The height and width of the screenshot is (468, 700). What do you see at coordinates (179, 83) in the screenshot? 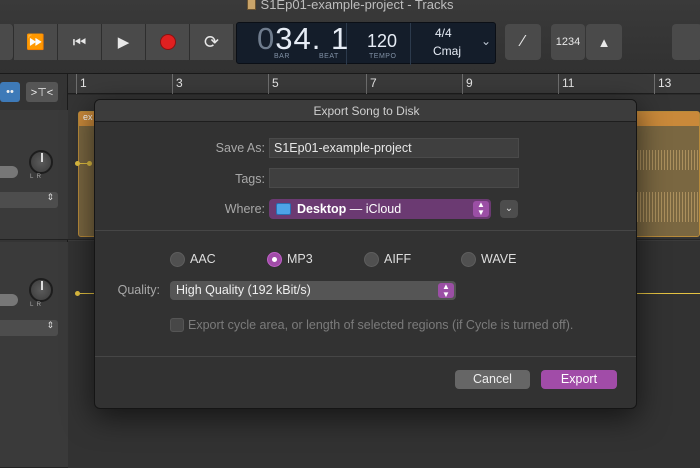
I see `ruler-bar-3: 3` at bounding box center [179, 83].